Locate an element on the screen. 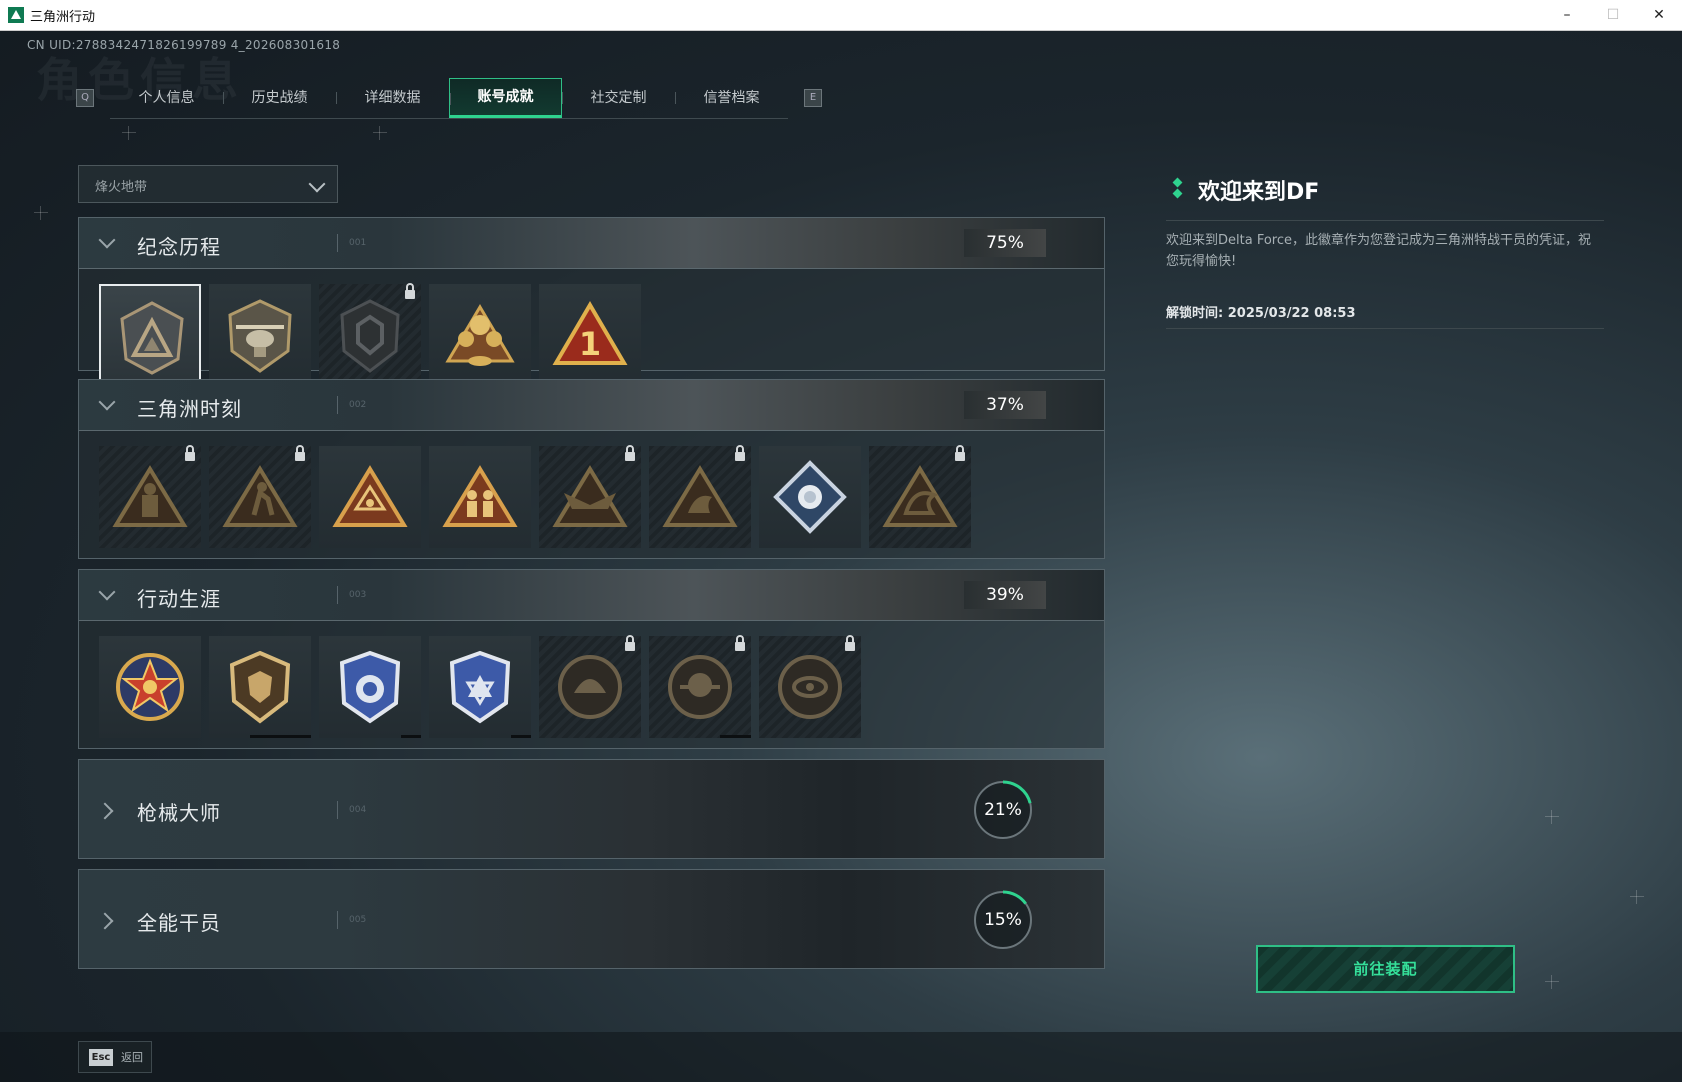 Image resolution: width=1682 pixels, height=1082 pixels. badge-number-one: 1 is located at coordinates (590, 335).